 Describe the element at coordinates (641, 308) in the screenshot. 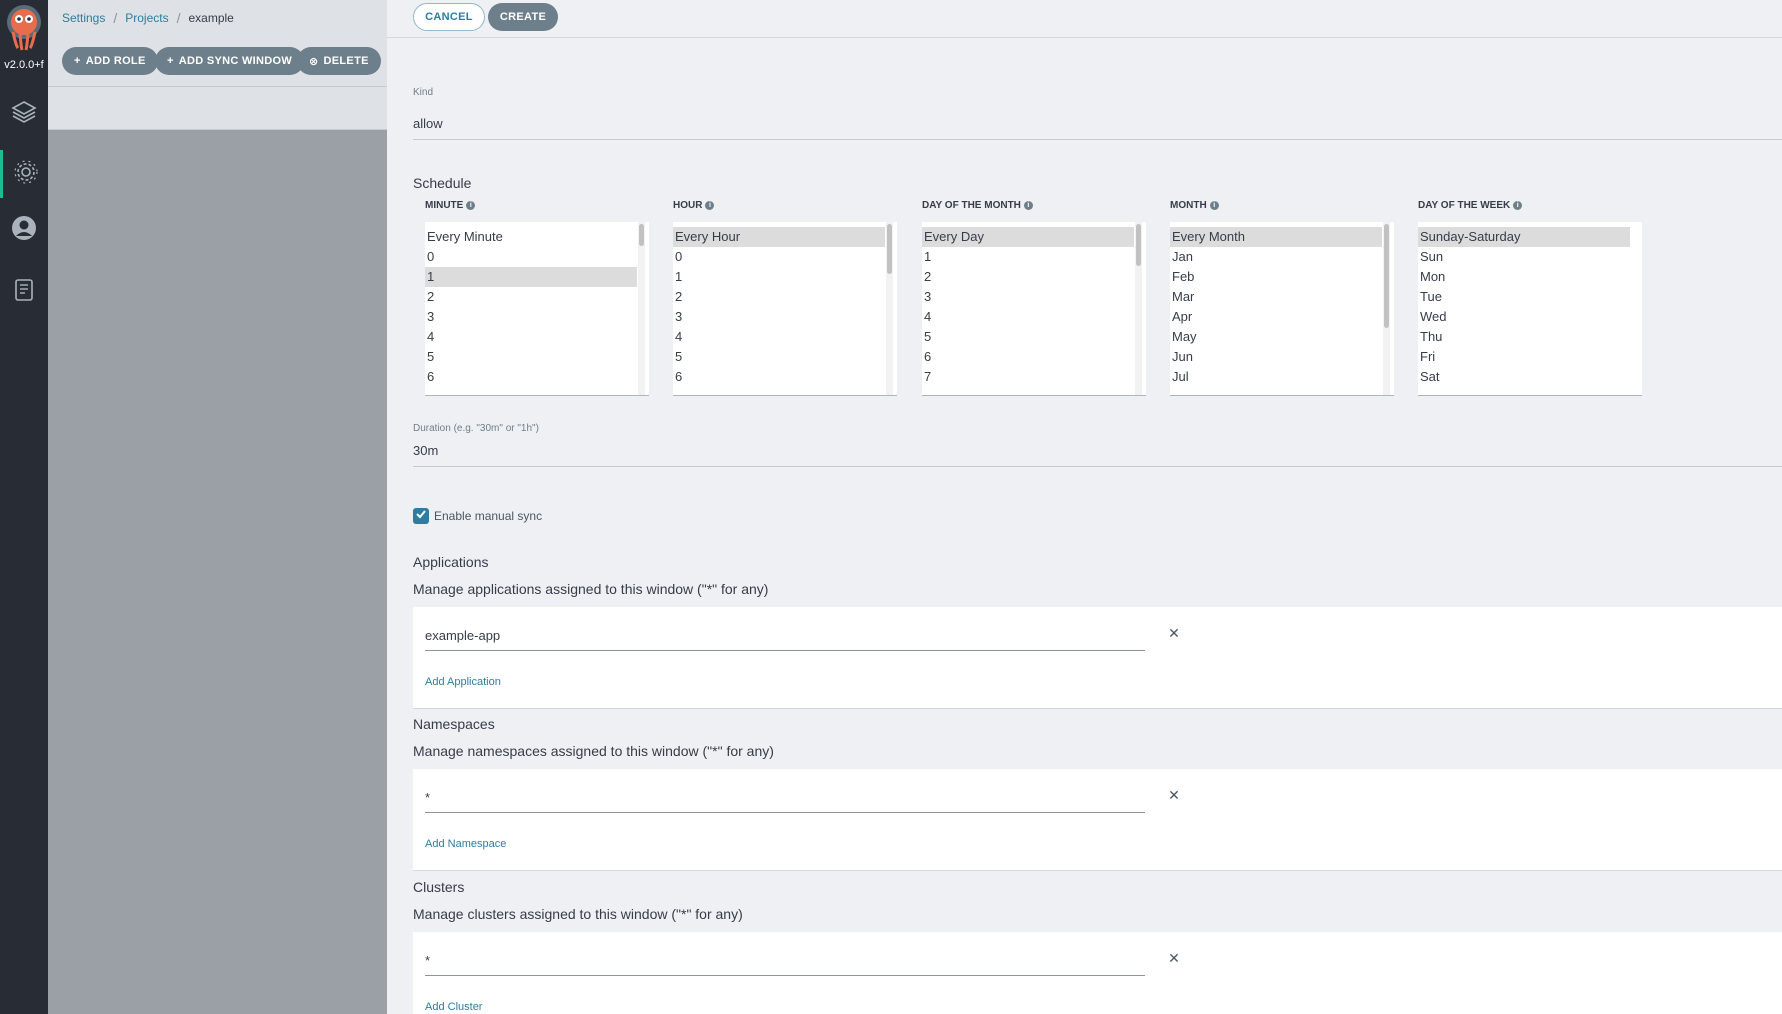

I see `scrollbar-track` at that location.